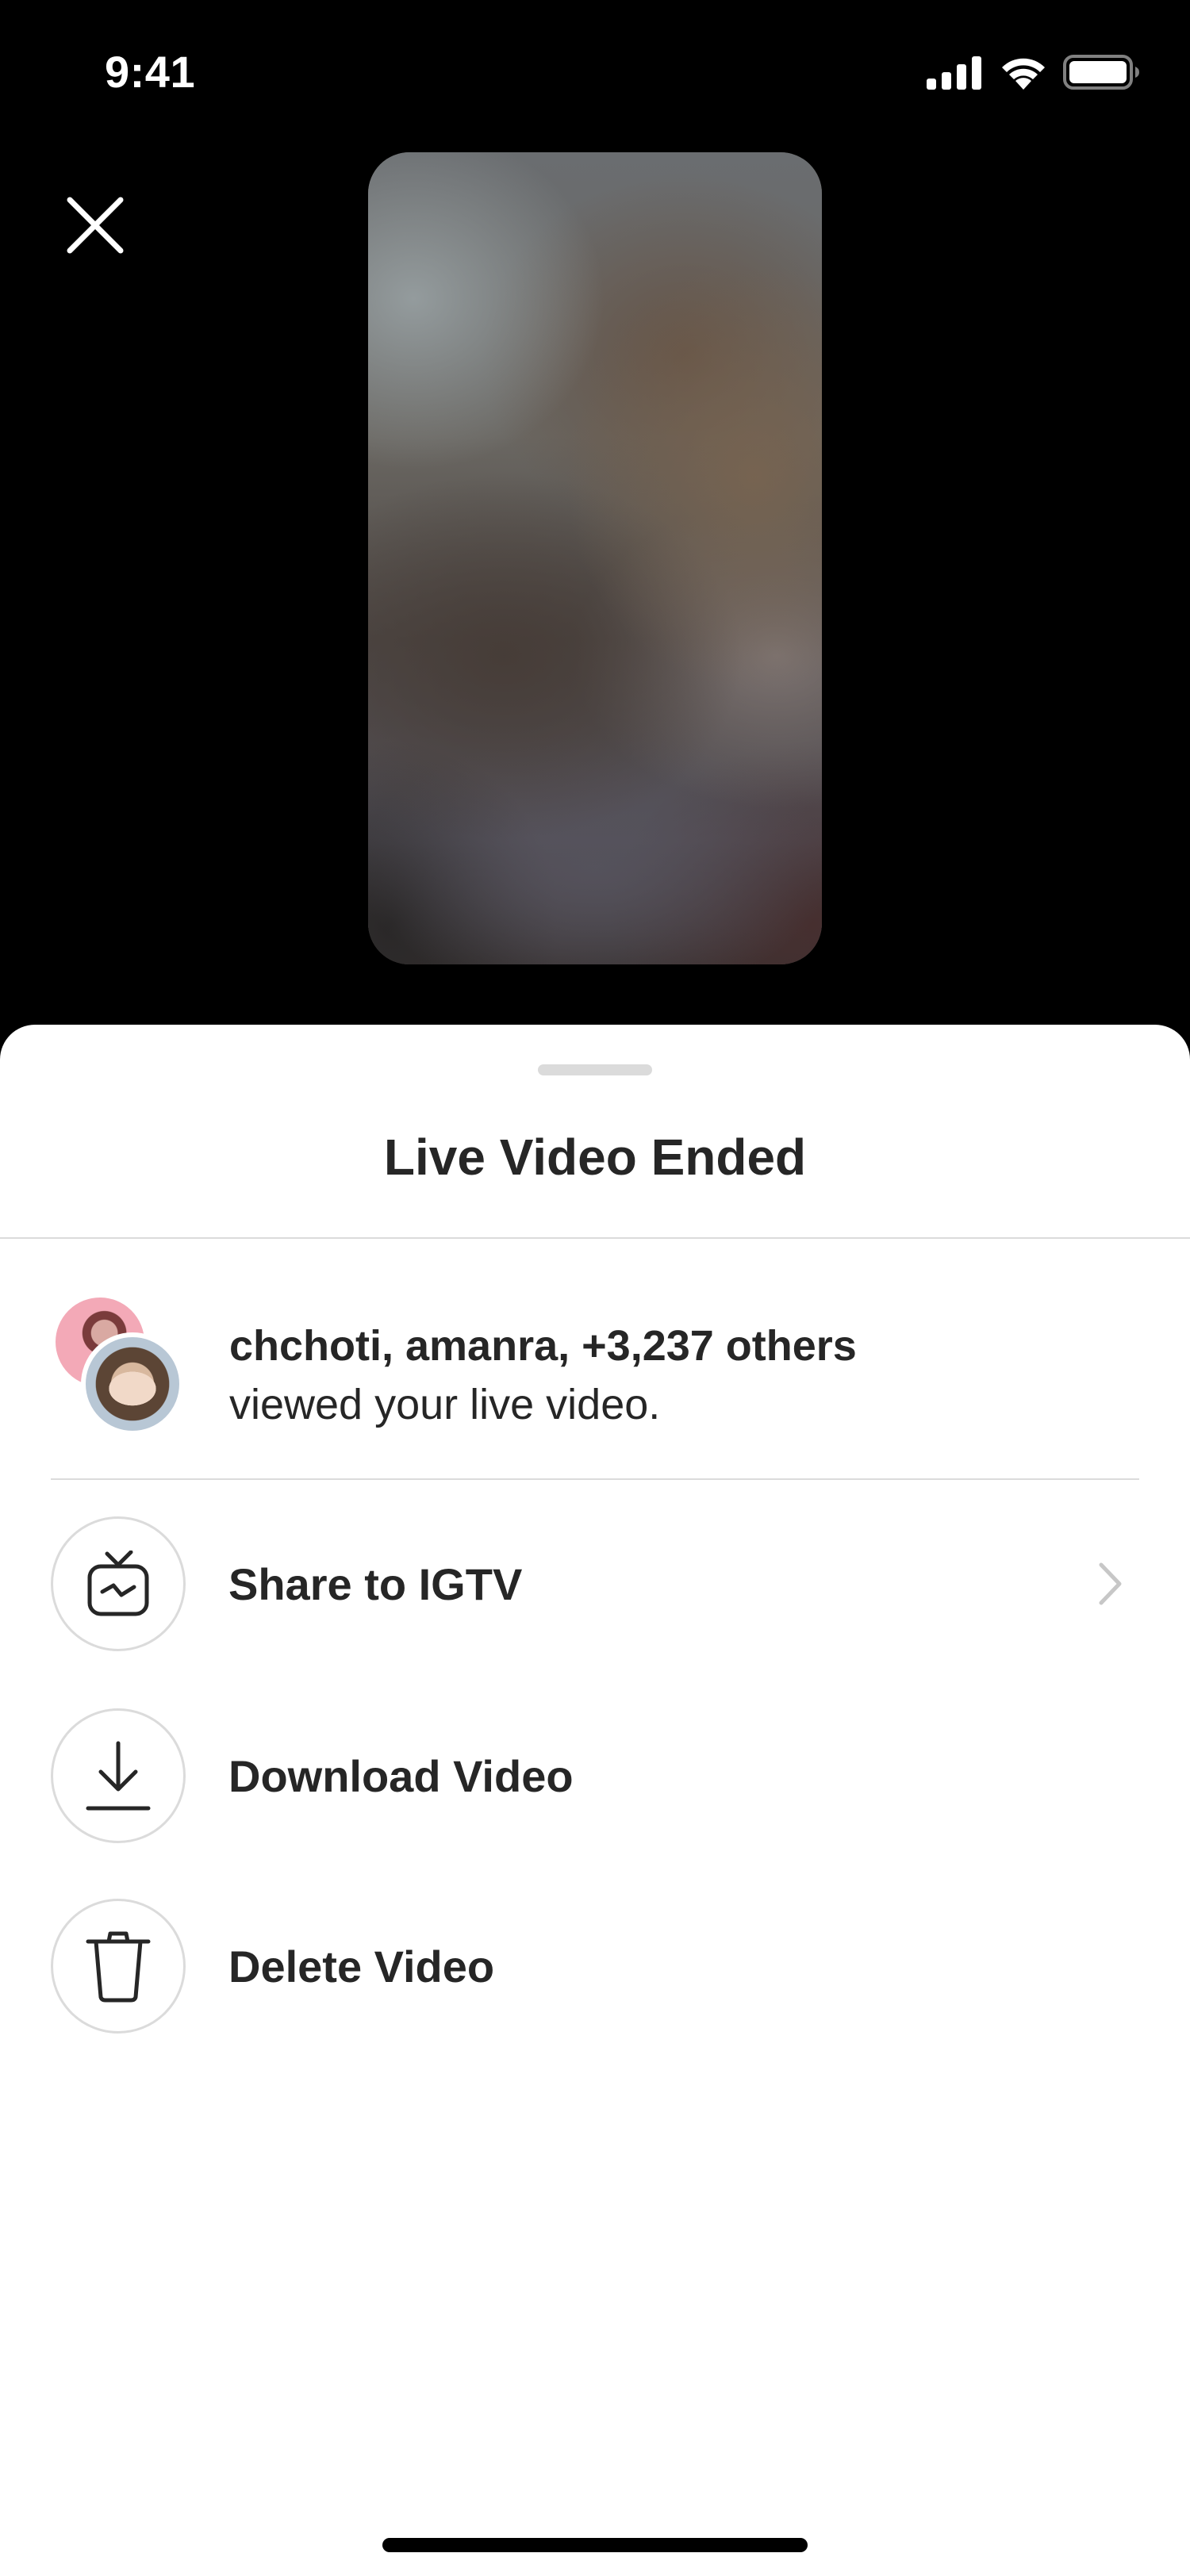  Describe the element at coordinates (543, 1346) in the screenshot. I see `viewer-names: chchoti, amanra, +3,237 others` at that location.